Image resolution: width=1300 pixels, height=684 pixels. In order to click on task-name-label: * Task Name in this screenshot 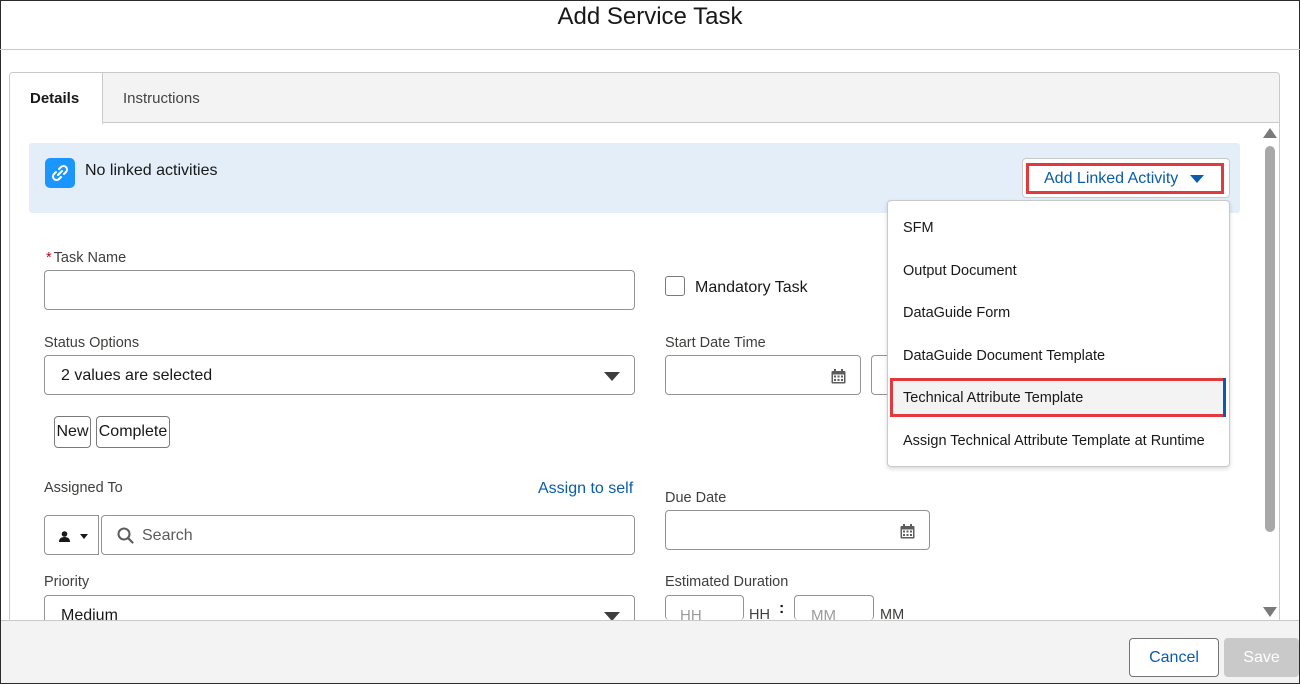, I will do `click(86, 258)`.